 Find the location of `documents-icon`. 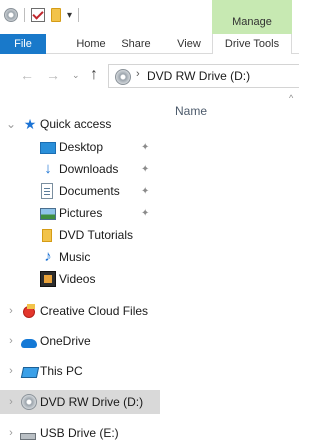

documents-icon is located at coordinates (47, 191).